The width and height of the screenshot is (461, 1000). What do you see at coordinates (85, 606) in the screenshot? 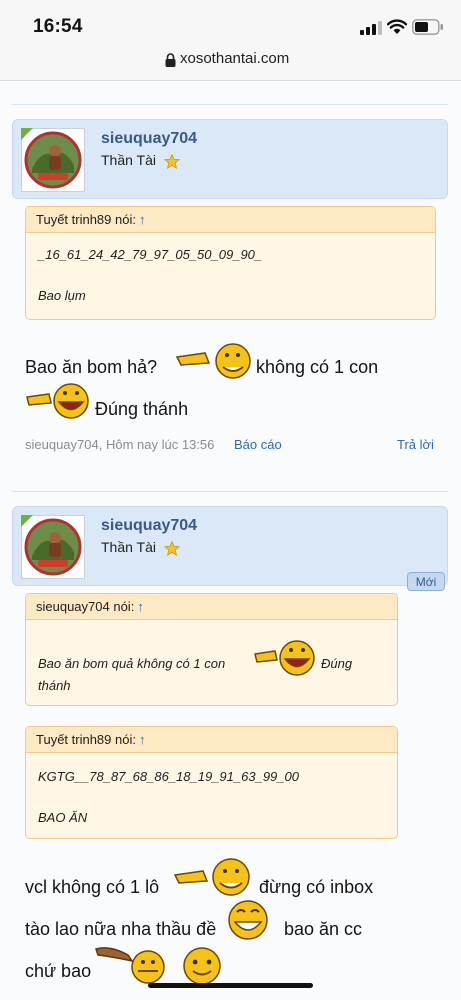
I see `quote-author: sieuquay704 nói:` at bounding box center [85, 606].